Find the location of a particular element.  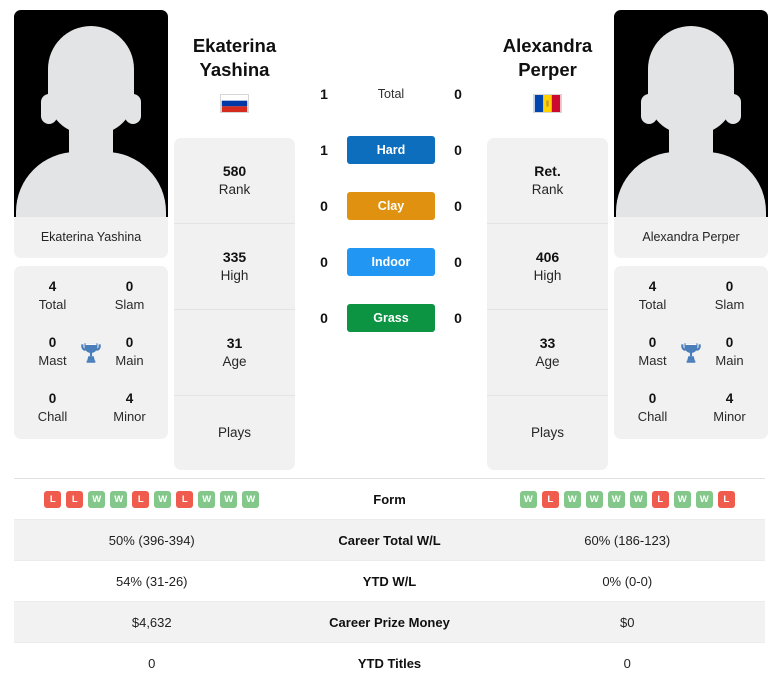

left-age-cell: 31 Age is located at coordinates (234, 353).